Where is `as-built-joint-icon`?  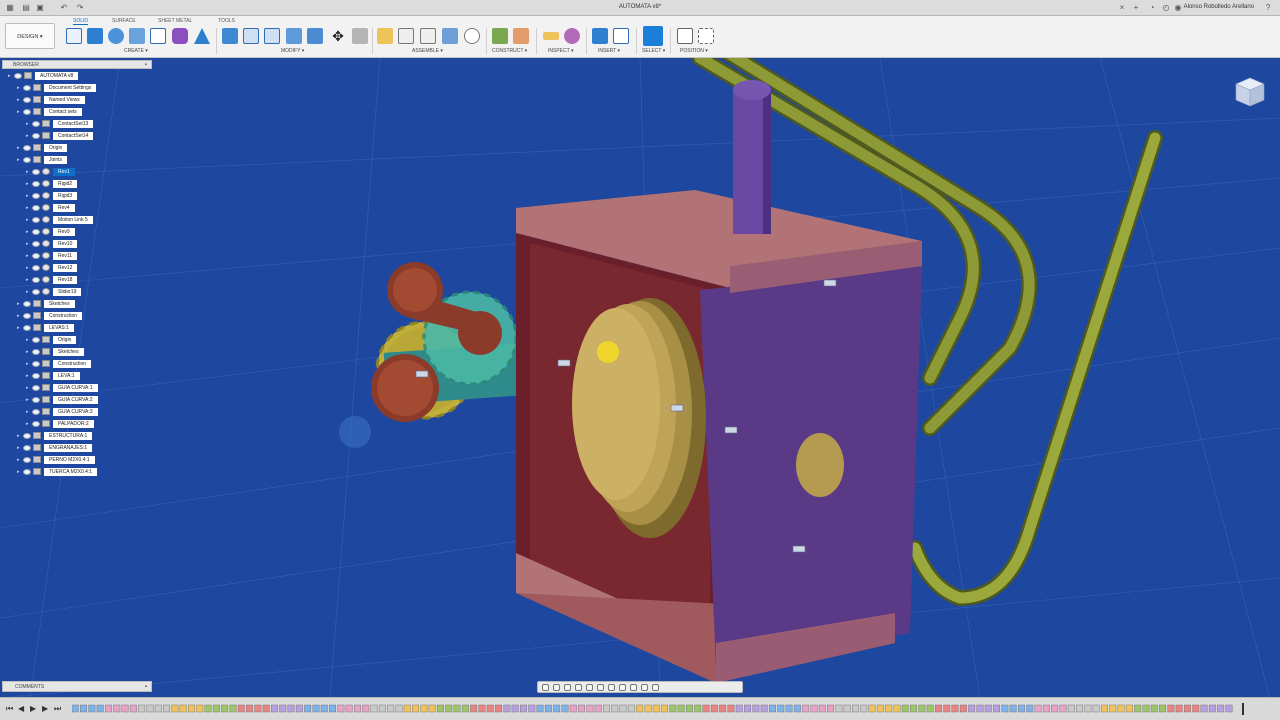 as-built-joint-icon is located at coordinates (428, 36).